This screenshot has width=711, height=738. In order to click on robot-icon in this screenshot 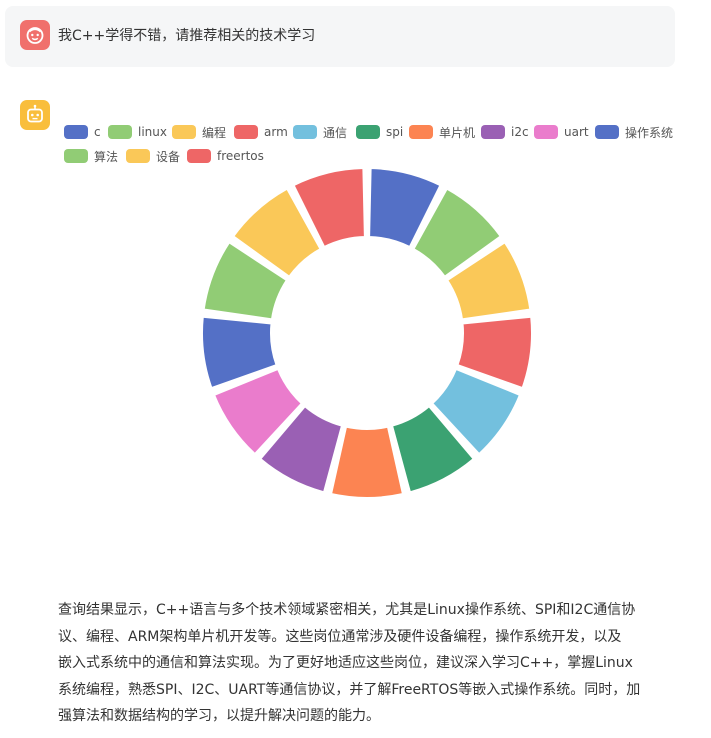, I will do `click(35, 113)`.